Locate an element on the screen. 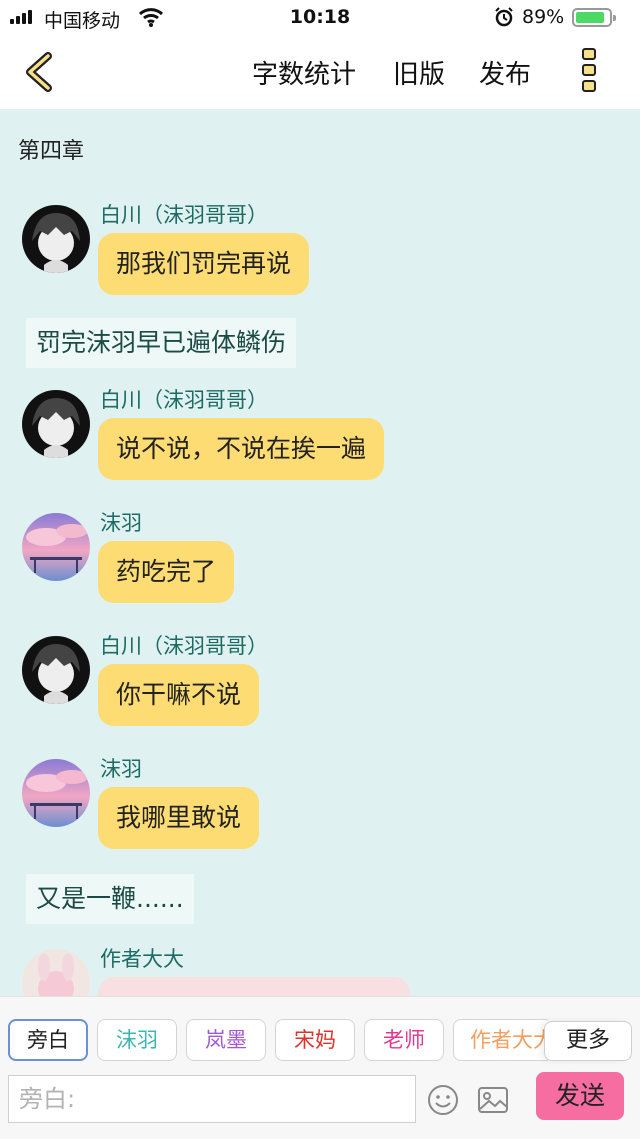  emoji-icon is located at coordinates (443, 1100).